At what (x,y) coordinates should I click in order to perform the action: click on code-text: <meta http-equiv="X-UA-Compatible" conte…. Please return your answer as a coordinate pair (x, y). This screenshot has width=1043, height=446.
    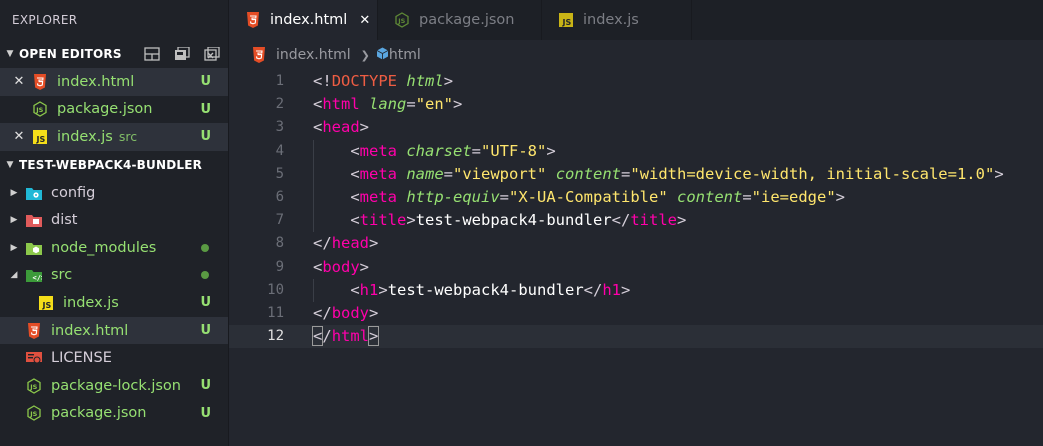
    Looking at the image, I should click on (579, 197).